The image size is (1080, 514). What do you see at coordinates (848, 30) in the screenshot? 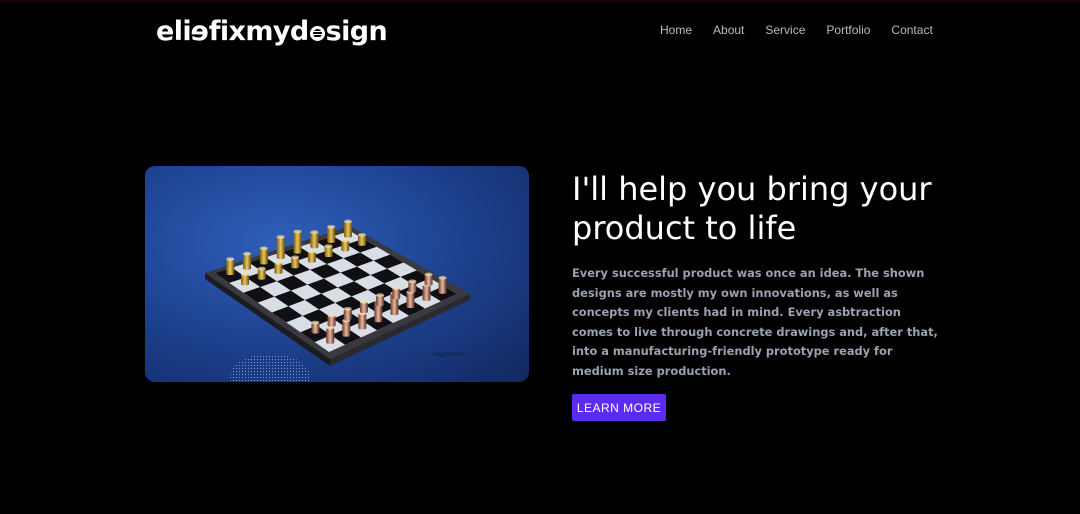
I see `nav-portfolio: Portfolio` at bounding box center [848, 30].